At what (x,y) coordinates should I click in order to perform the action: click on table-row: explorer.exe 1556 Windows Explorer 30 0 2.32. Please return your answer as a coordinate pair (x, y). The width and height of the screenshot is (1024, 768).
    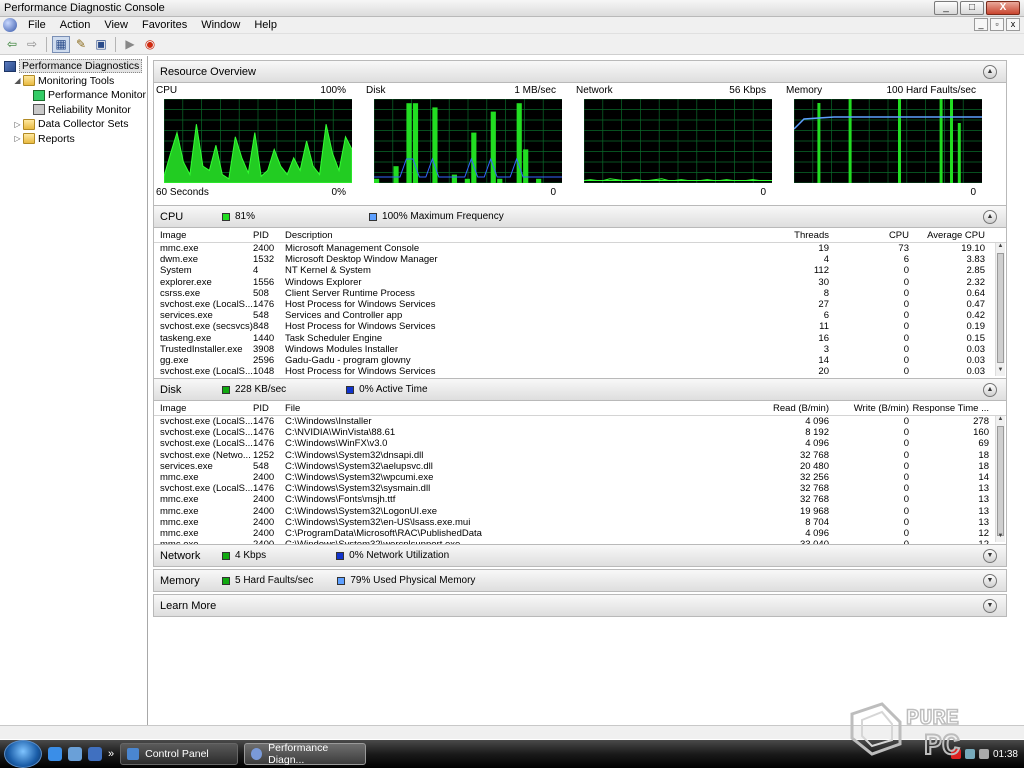
    Looking at the image, I should click on (580, 282).